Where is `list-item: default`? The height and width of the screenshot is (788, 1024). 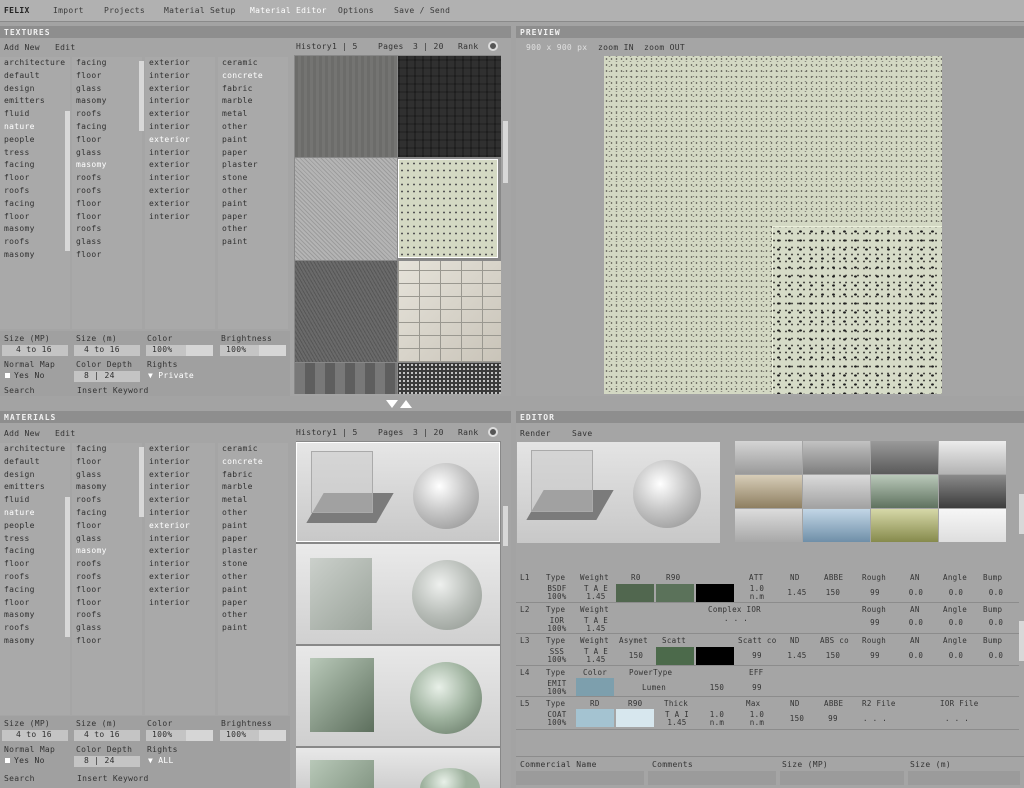
list-item: default is located at coordinates (35, 76).